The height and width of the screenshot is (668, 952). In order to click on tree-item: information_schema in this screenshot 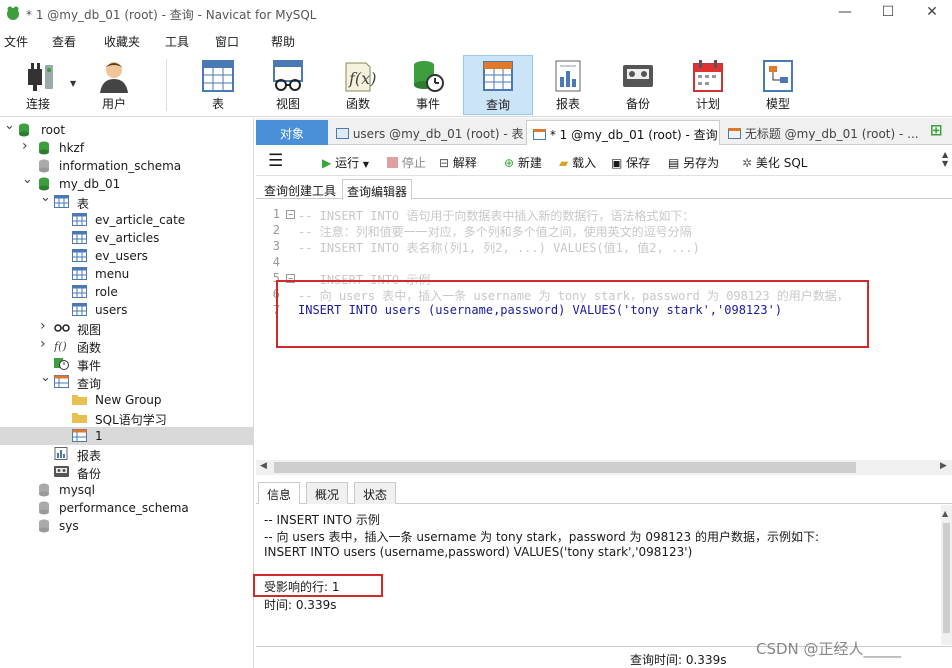, I will do `click(126, 166)`.